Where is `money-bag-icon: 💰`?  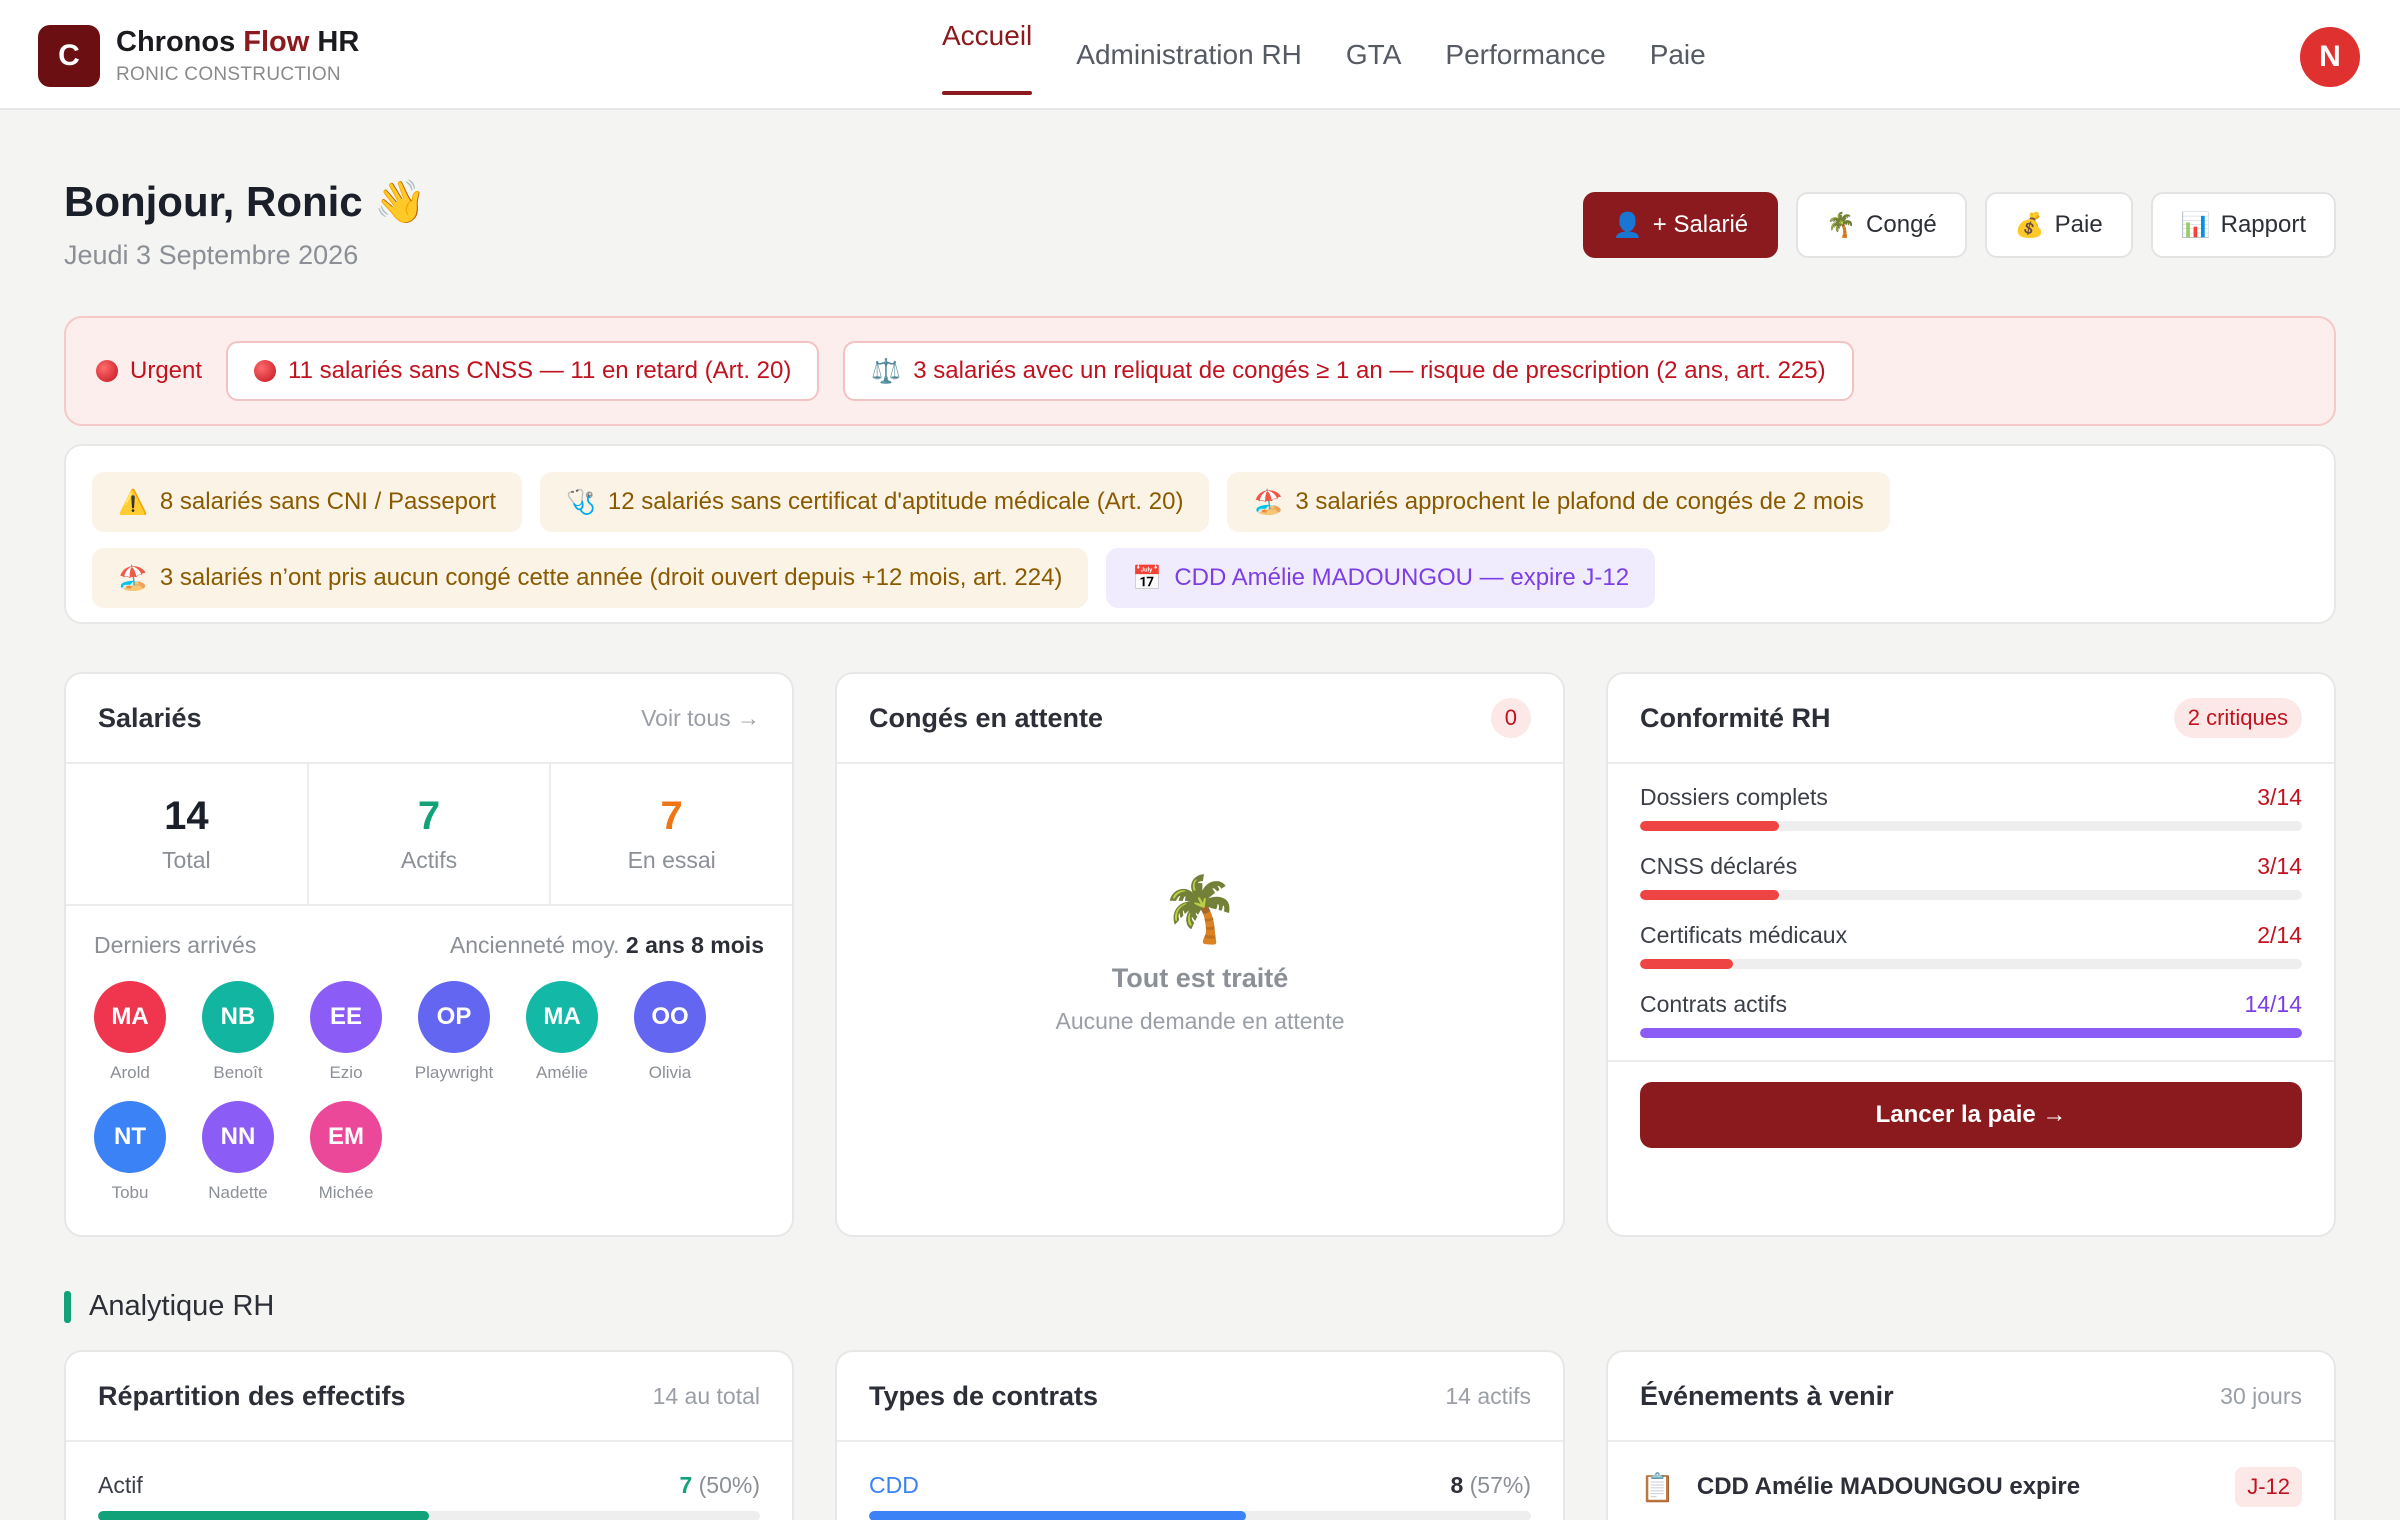 money-bag-icon: 💰 is located at coordinates (2029, 225).